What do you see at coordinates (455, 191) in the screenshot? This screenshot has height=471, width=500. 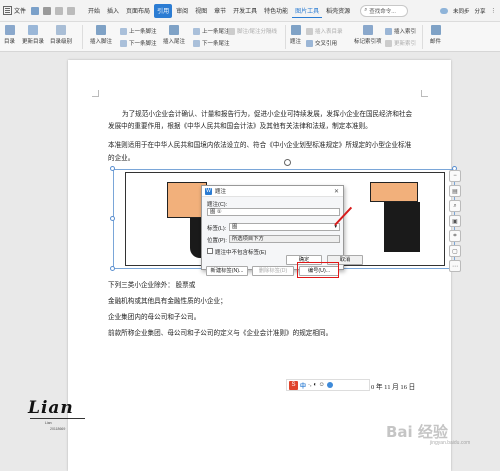 I see `layout-icon: ▤` at bounding box center [455, 191].